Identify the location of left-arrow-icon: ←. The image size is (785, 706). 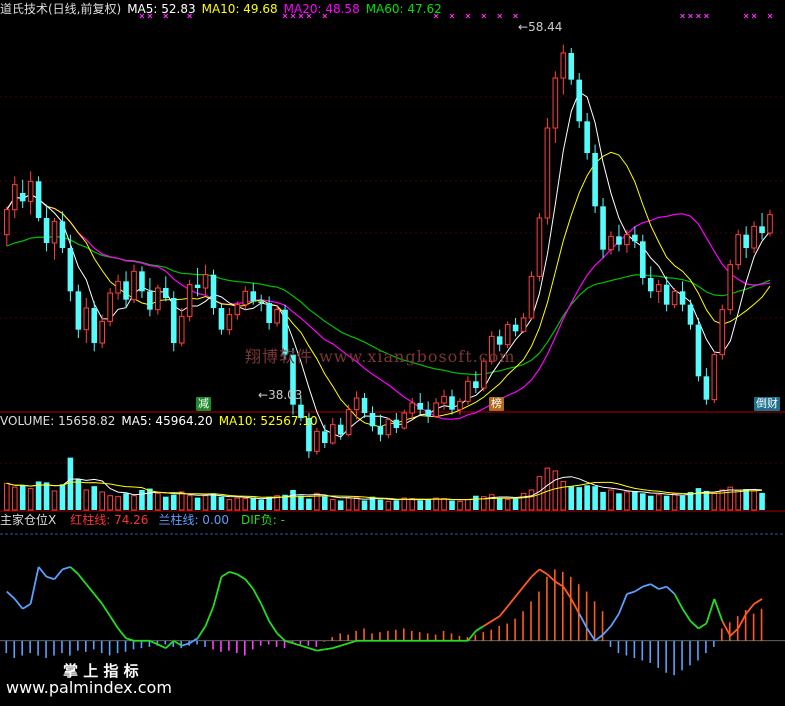
(523, 27).